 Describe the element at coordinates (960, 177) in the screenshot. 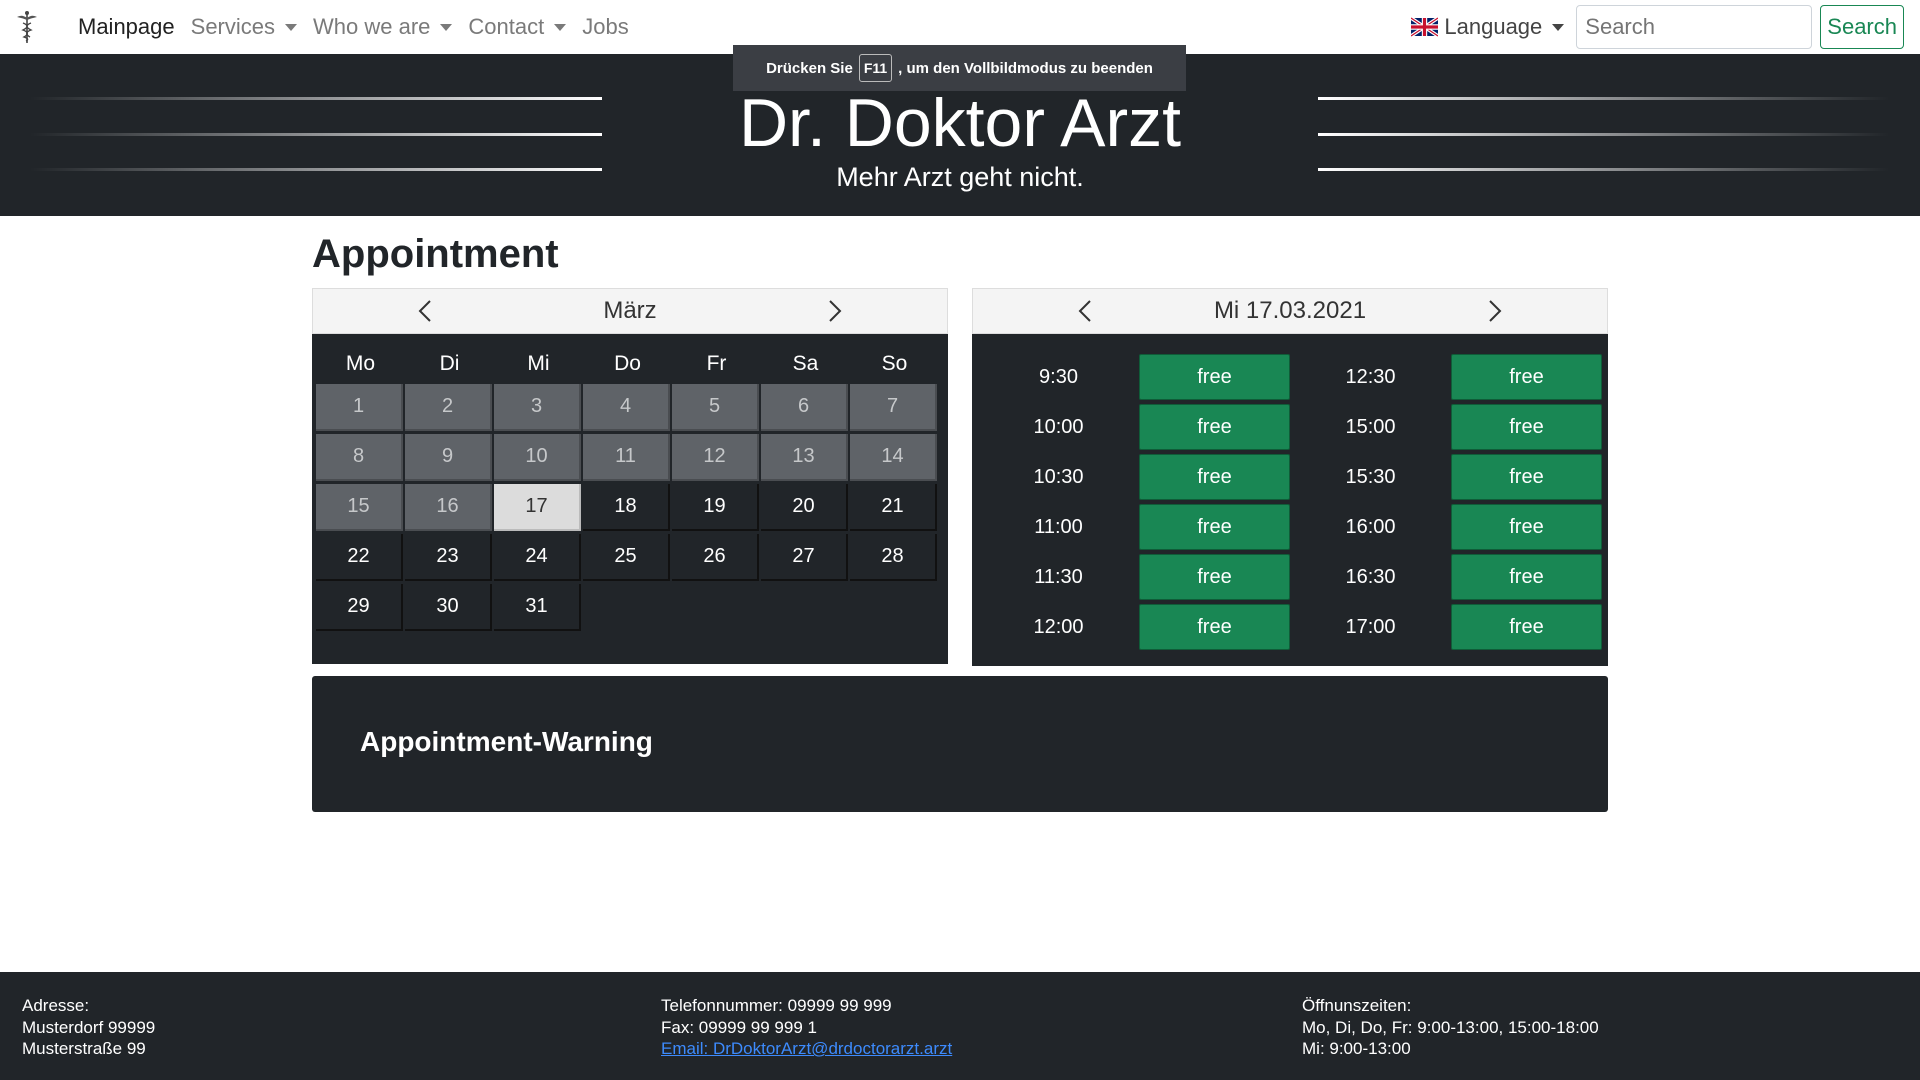

I see `hero-subtitle: Mehr Arzt geht nicht.` at that location.